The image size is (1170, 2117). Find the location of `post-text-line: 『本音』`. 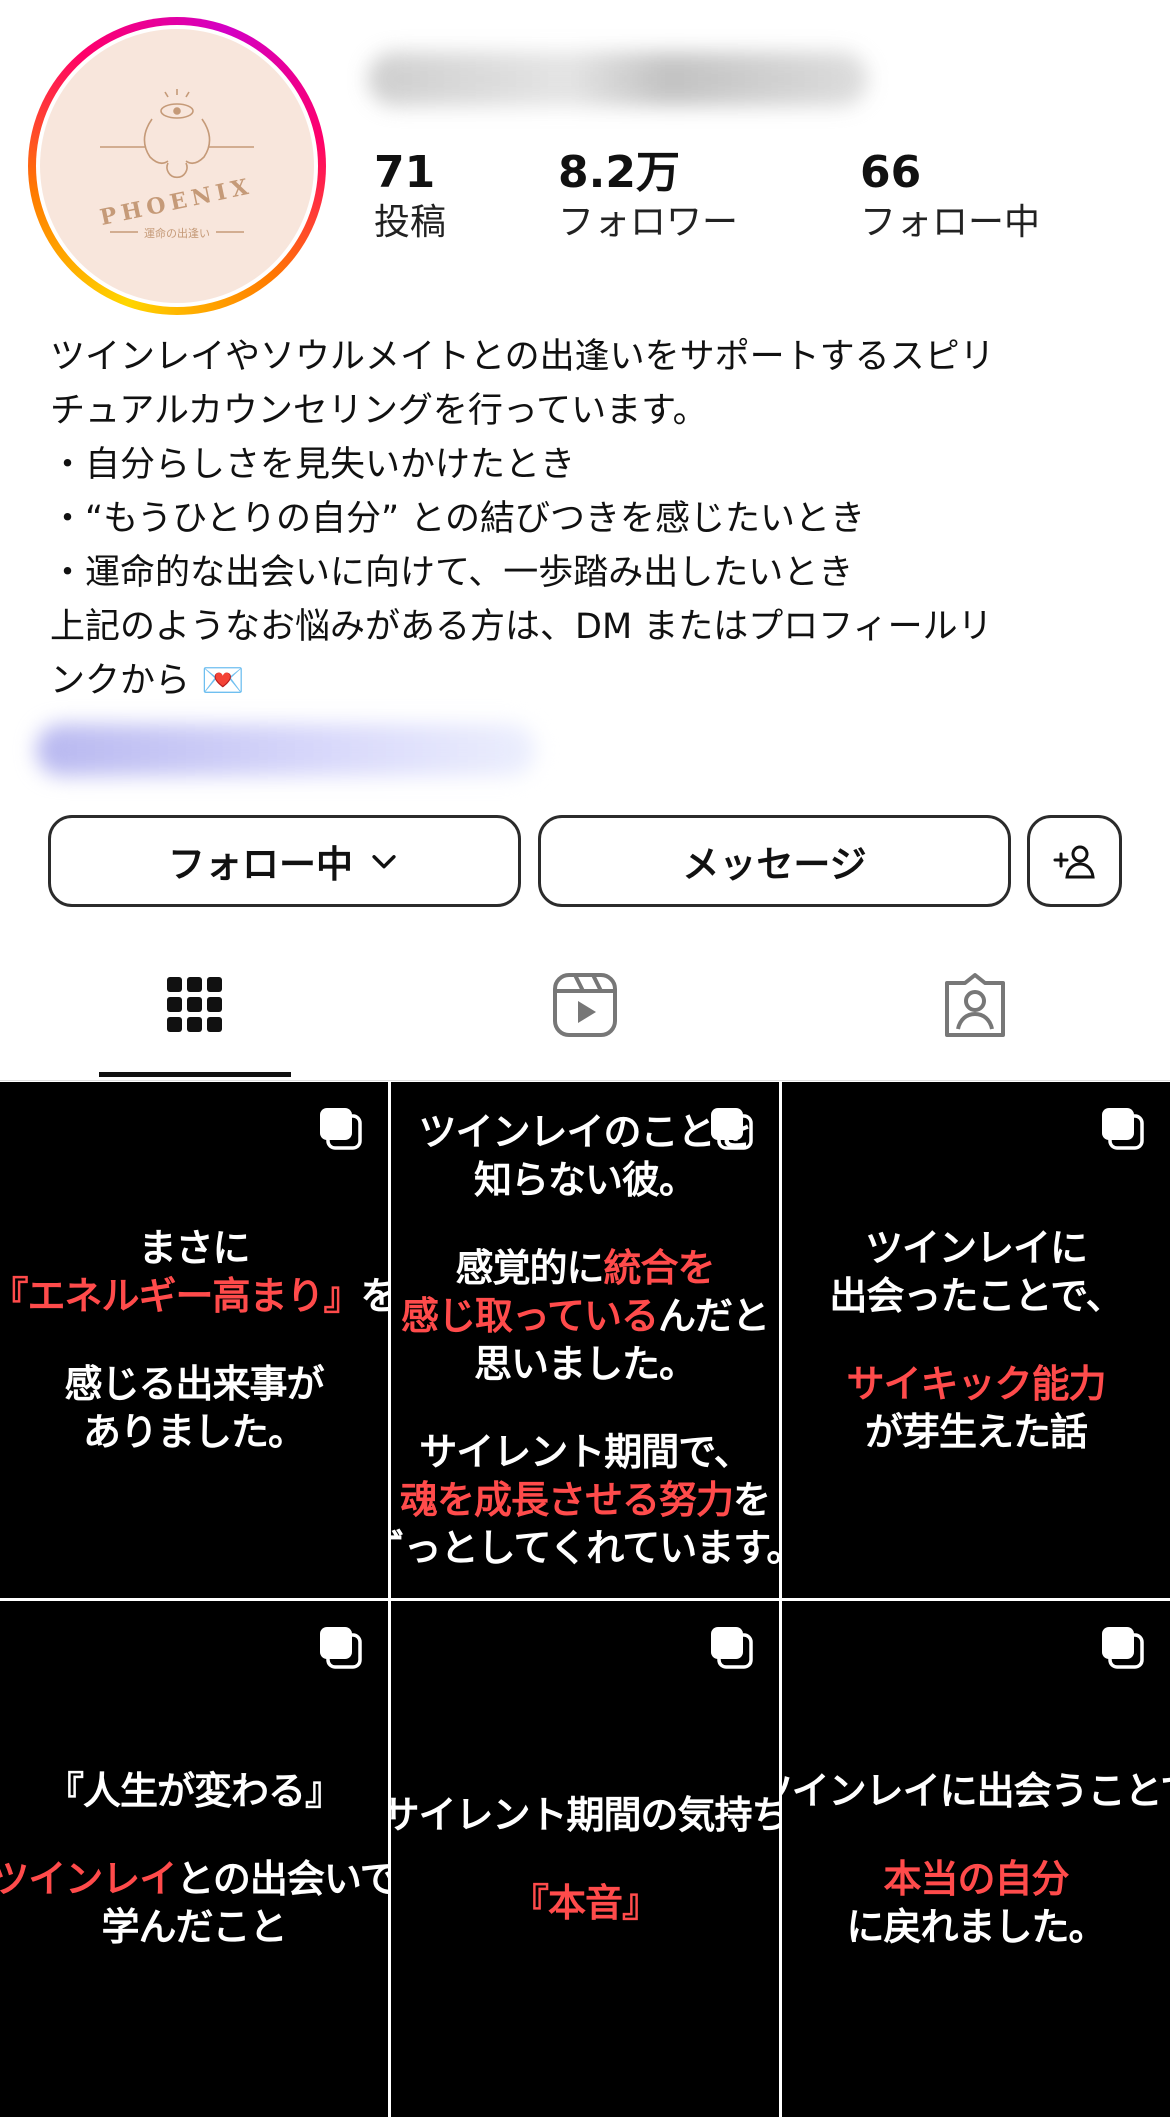

post-text-line: 『本音』 is located at coordinates (585, 1903).